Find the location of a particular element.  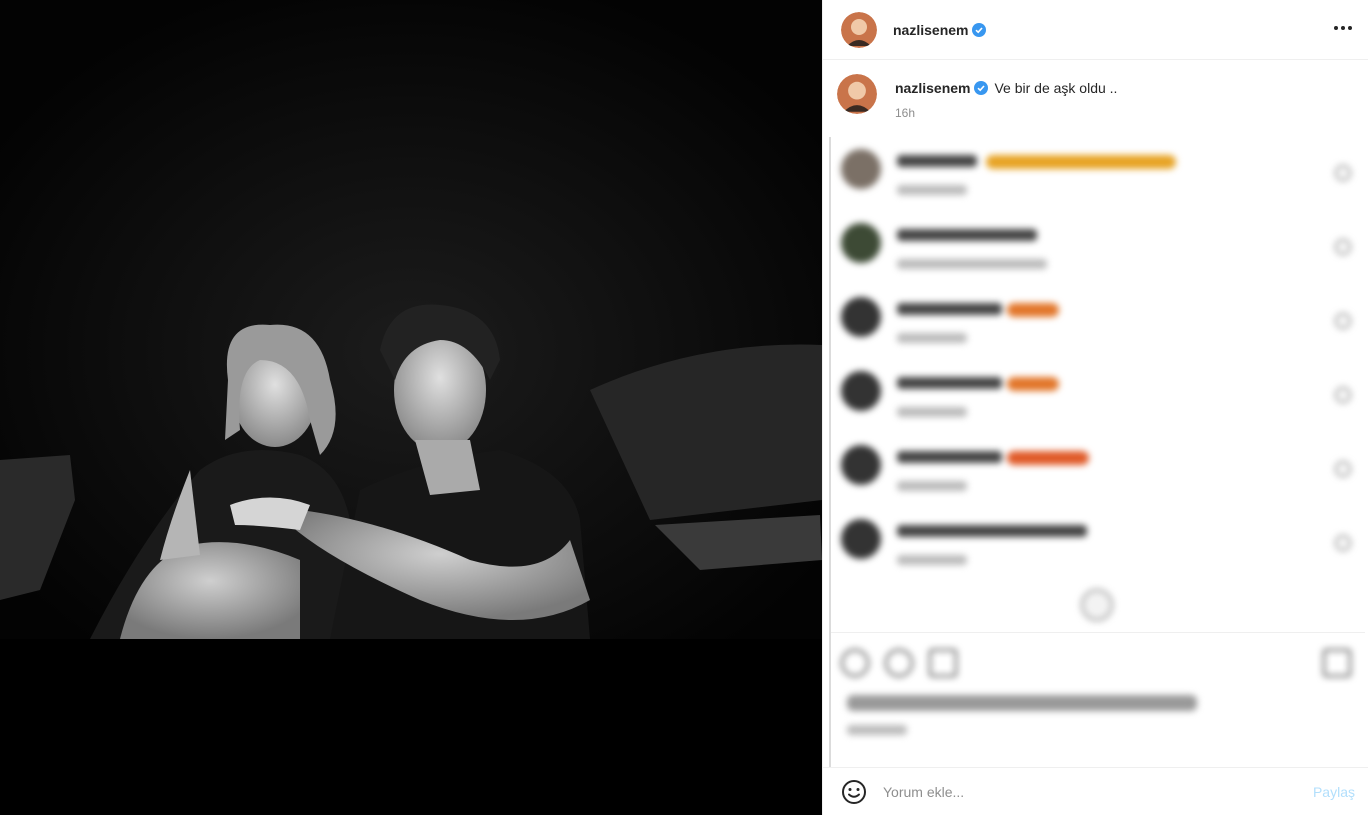

like-icon is located at coordinates (855, 663).